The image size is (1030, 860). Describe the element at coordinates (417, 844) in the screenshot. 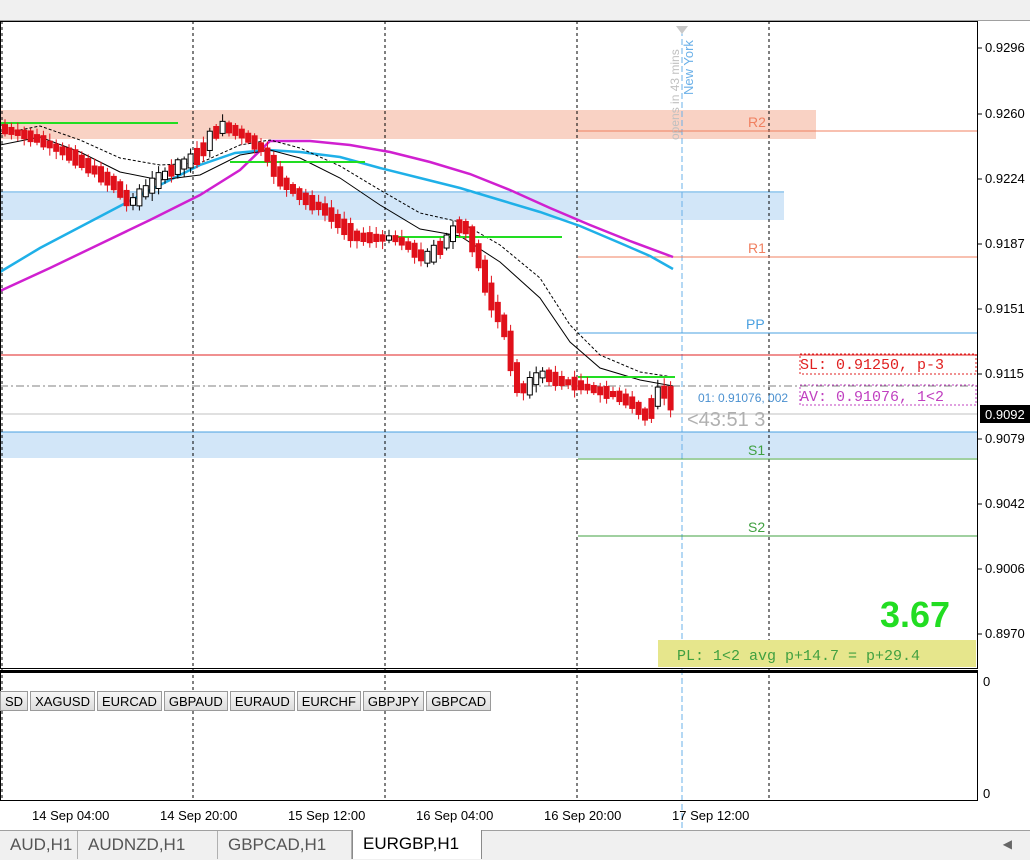

I see `chart-tab-eurgbp-h1: EURGBP,H1` at that location.